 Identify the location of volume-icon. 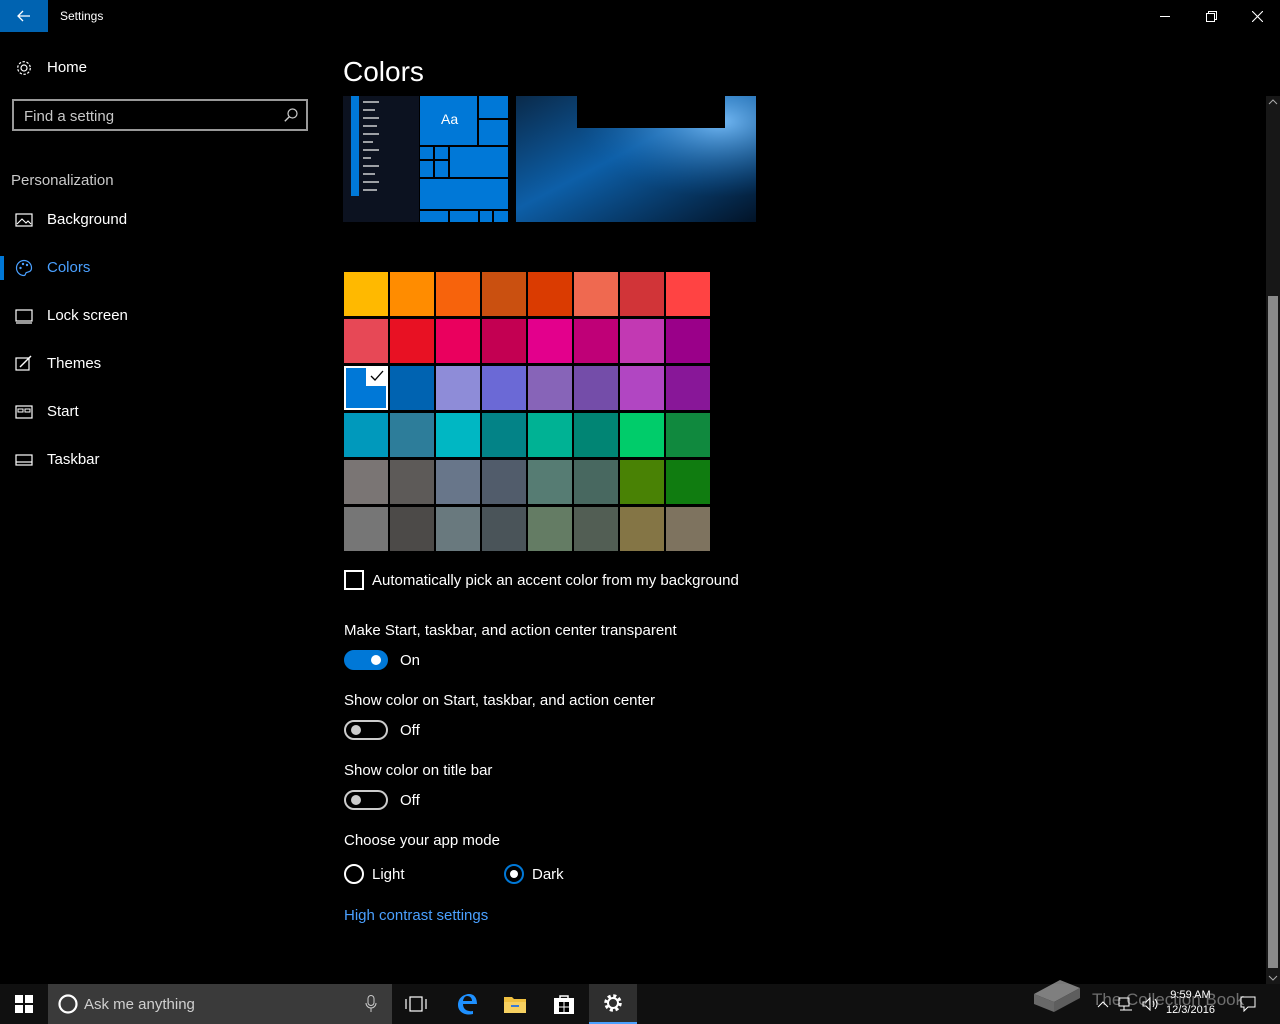
(1151, 1004).